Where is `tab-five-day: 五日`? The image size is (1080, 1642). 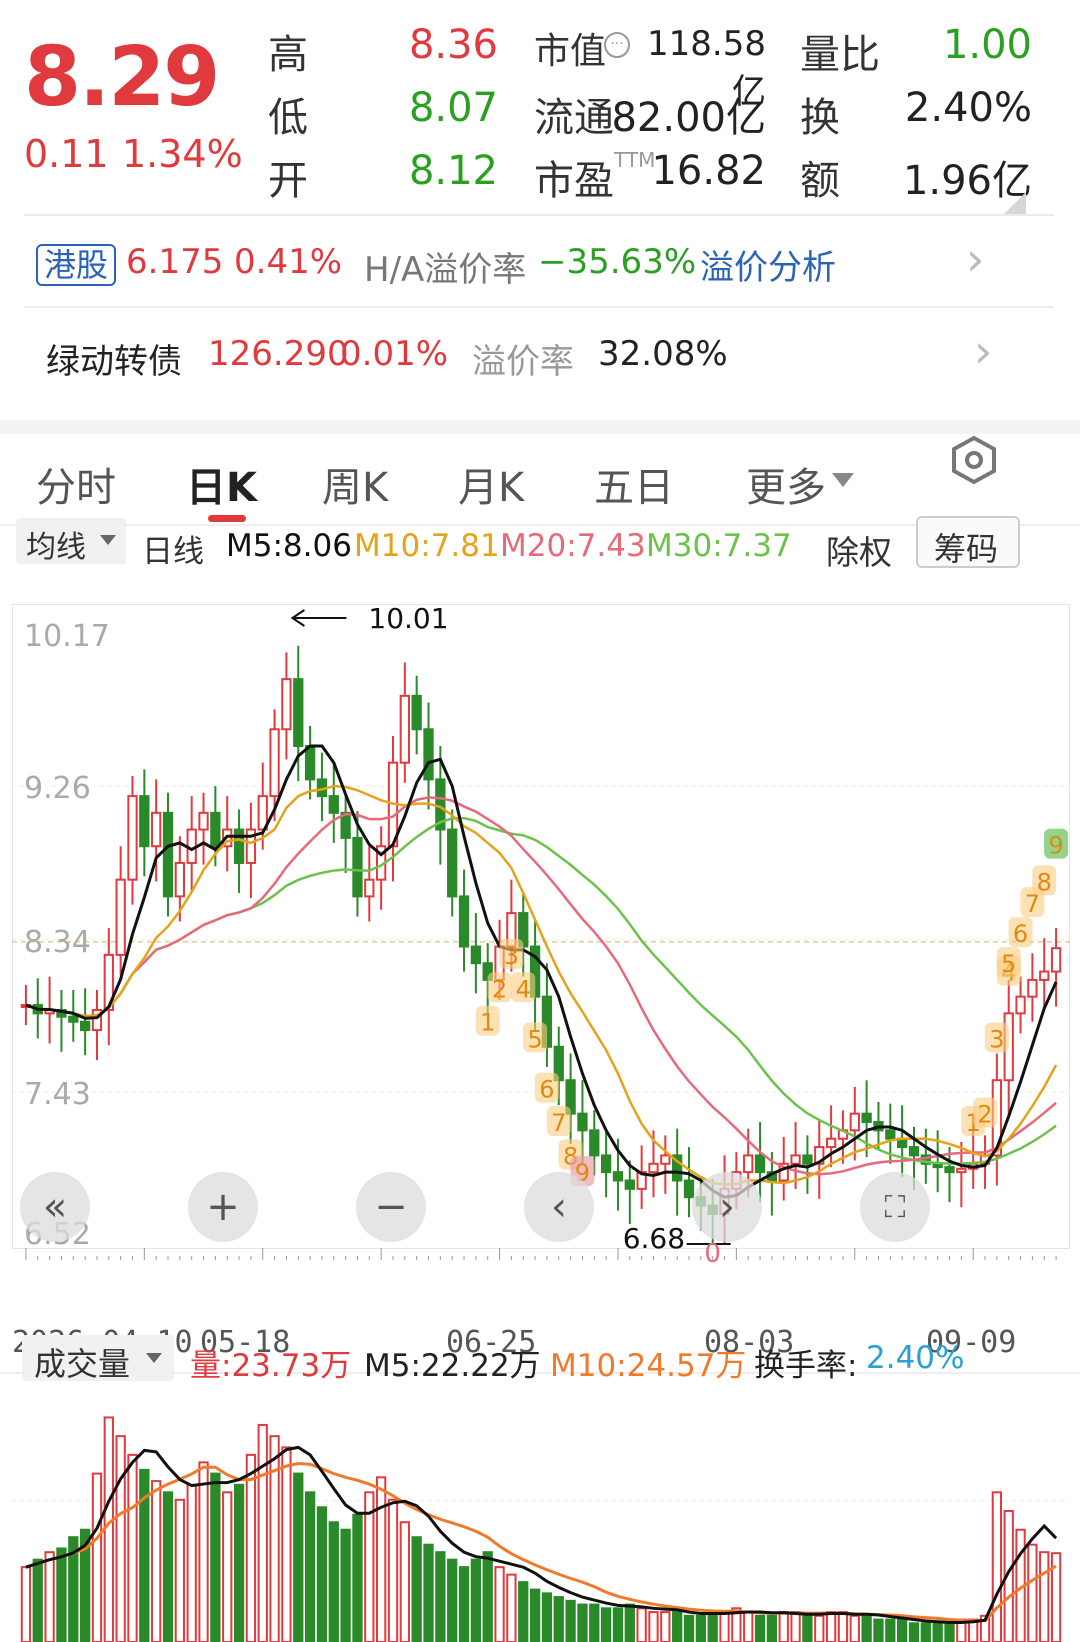 tab-five-day: 五日 is located at coordinates (634, 484).